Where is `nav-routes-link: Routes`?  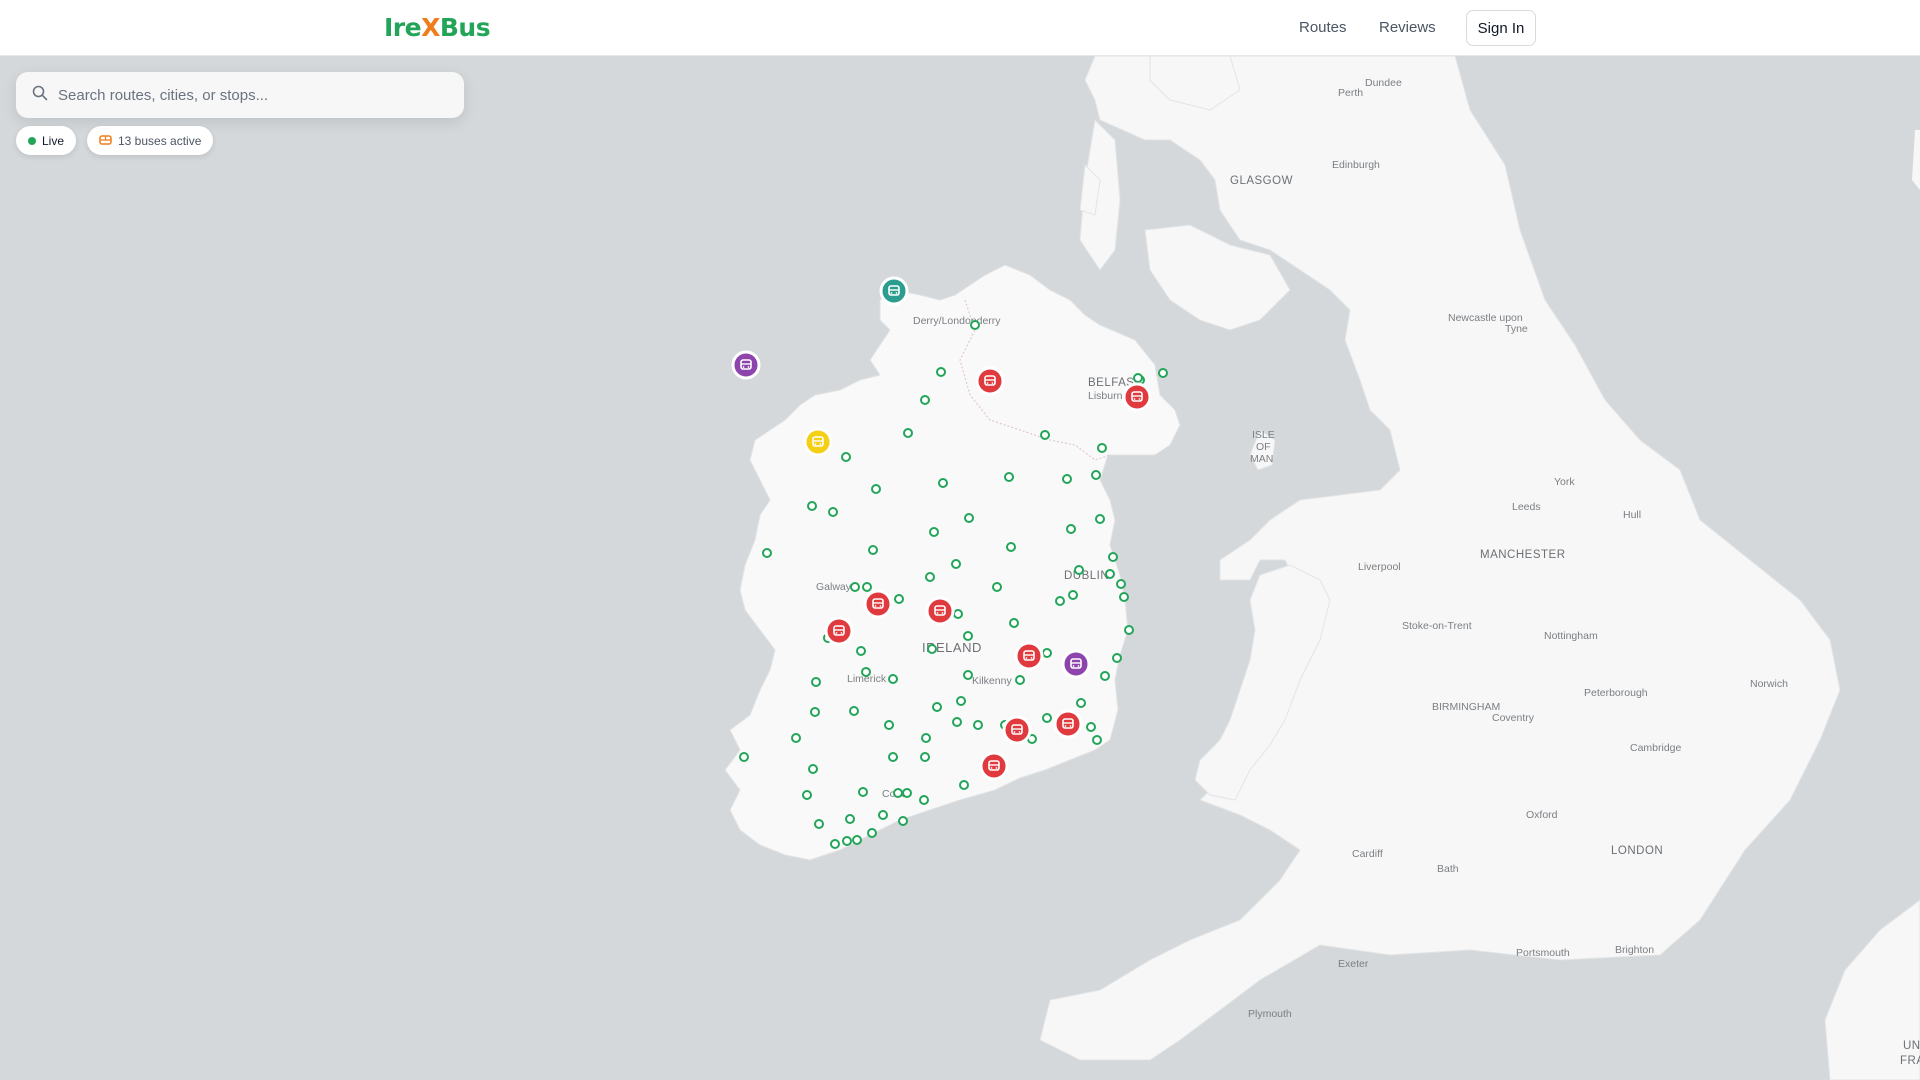 nav-routes-link: Routes is located at coordinates (1323, 27).